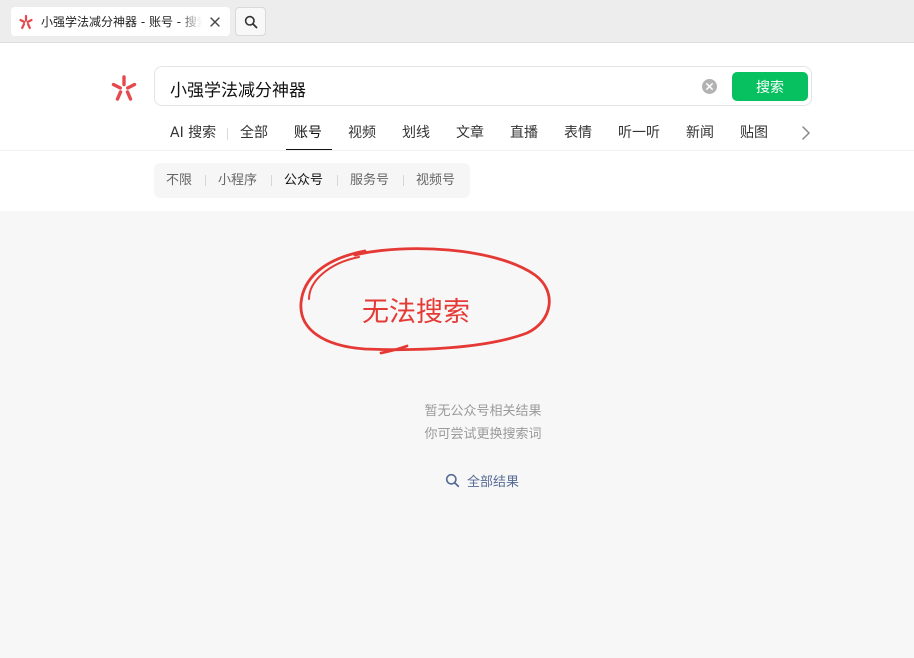 The height and width of the screenshot is (658, 914). Describe the element at coordinates (362, 133) in the screenshot. I see `tab-videos: 视频` at that location.